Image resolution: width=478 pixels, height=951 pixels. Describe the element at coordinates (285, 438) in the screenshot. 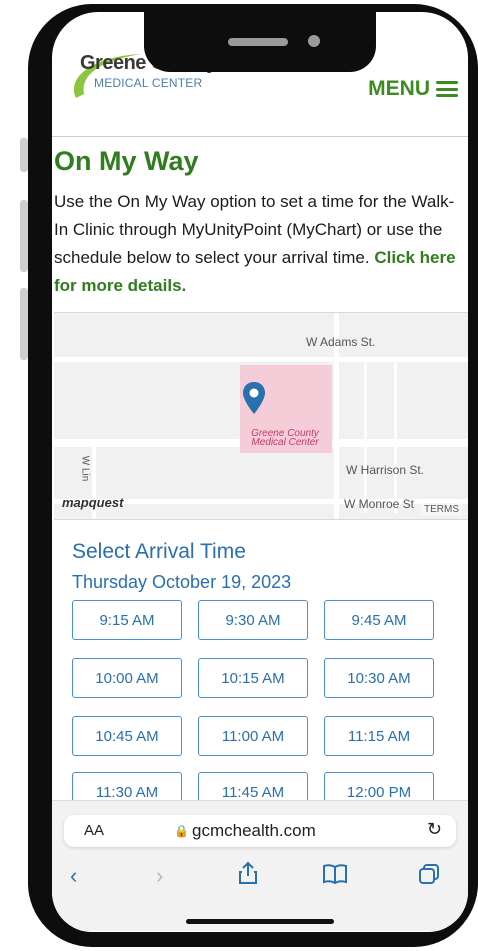

I see `hospital-label: Greene County Medical Center` at that location.